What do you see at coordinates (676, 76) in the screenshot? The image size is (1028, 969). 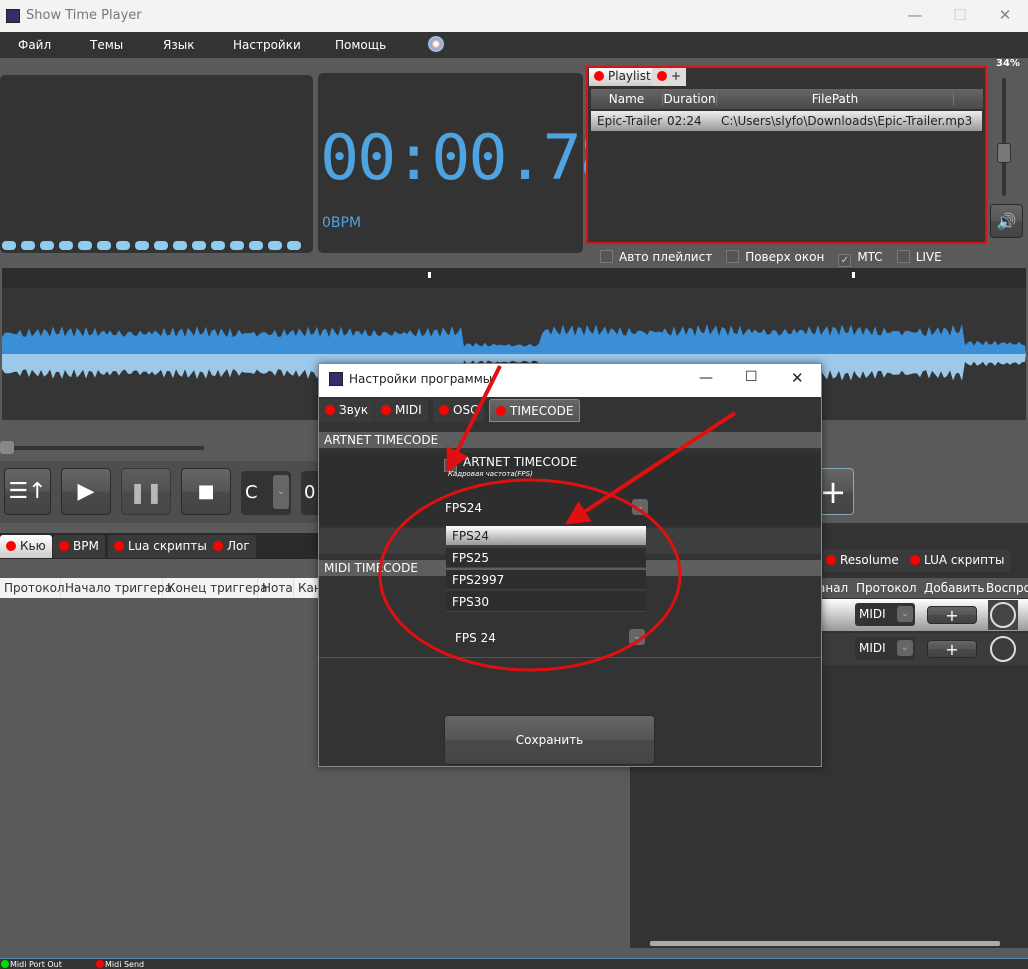 I see `add-playlist-label: +` at bounding box center [676, 76].